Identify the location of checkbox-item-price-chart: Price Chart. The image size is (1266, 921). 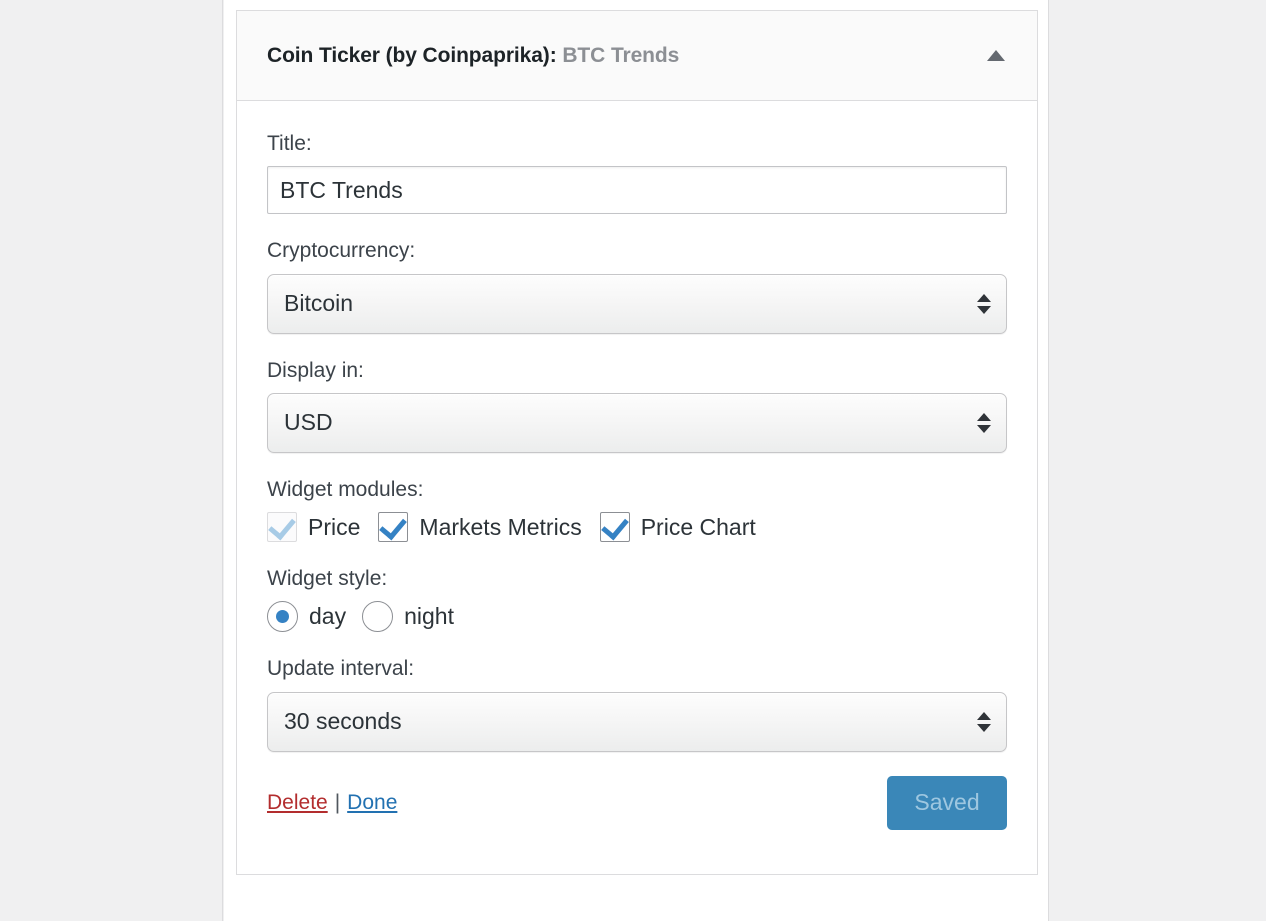
(677, 526).